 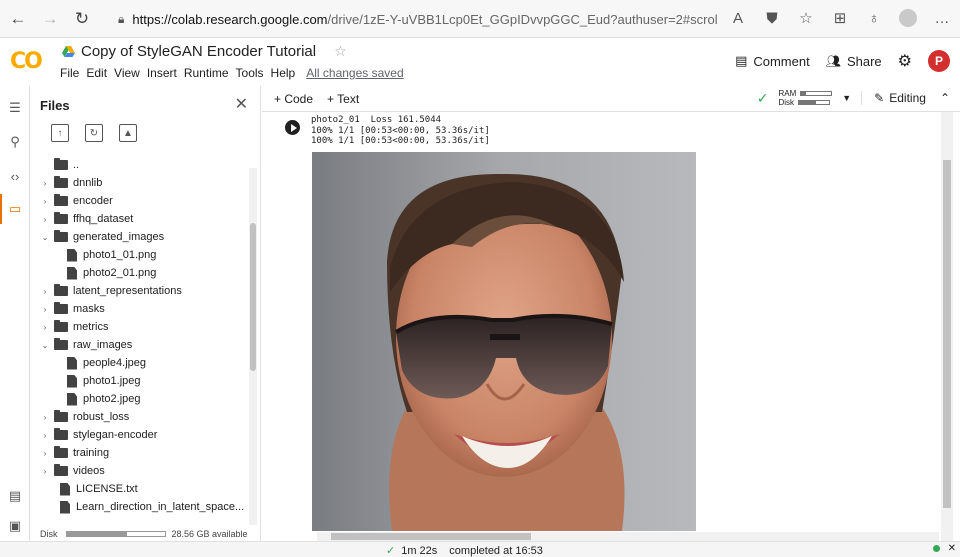 What do you see at coordinates (140, 309) in the screenshot?
I see `folder-row: › masks` at bounding box center [140, 309].